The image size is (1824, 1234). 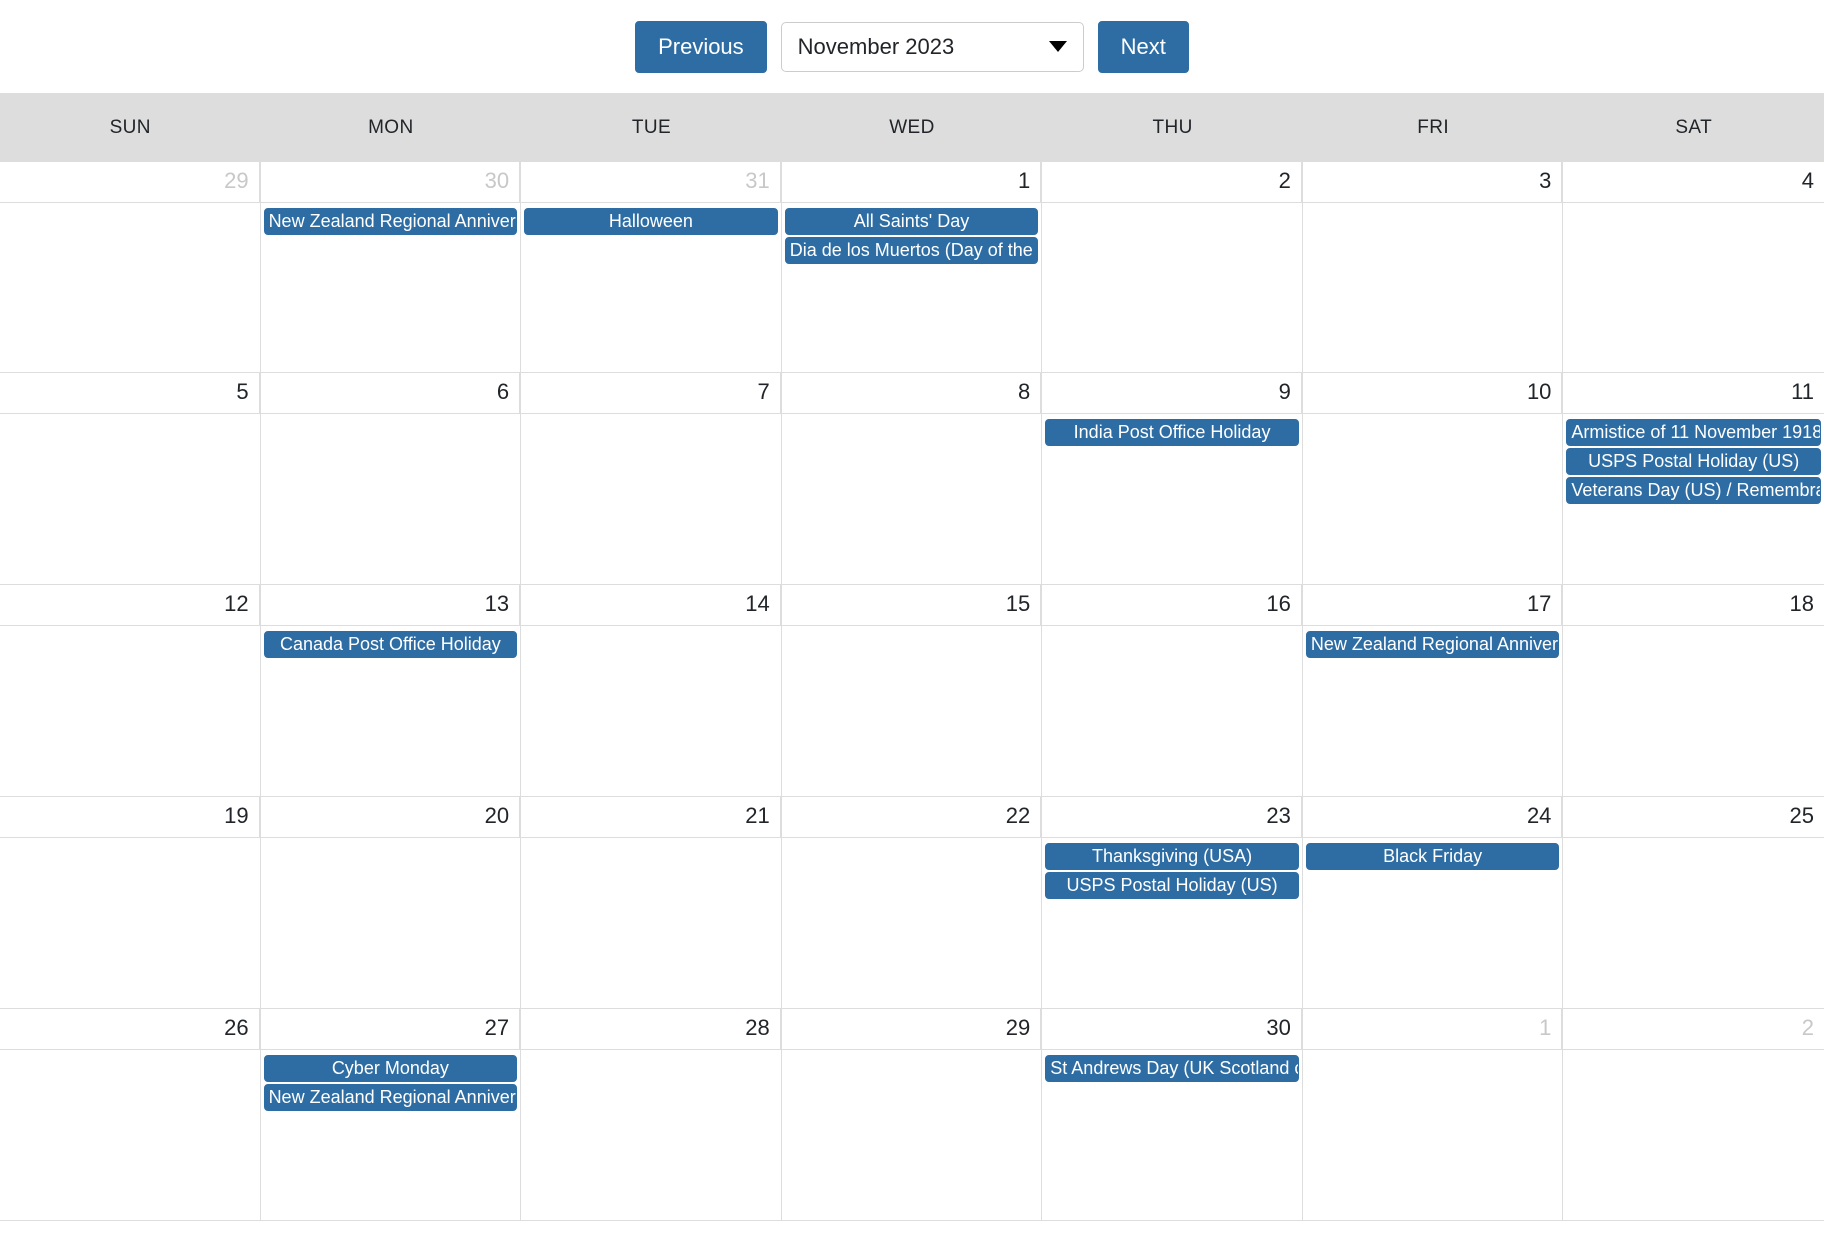 I want to click on calendar-event: India Post Office Holiday, so click(x=1172, y=432).